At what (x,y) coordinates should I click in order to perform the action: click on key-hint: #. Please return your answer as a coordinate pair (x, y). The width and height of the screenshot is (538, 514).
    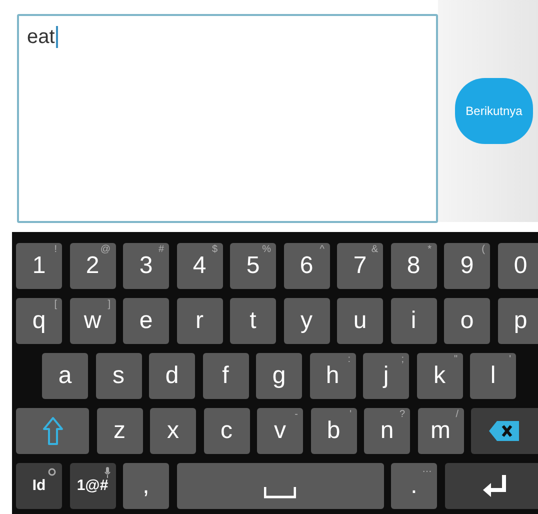
    Looking at the image, I should click on (161, 250).